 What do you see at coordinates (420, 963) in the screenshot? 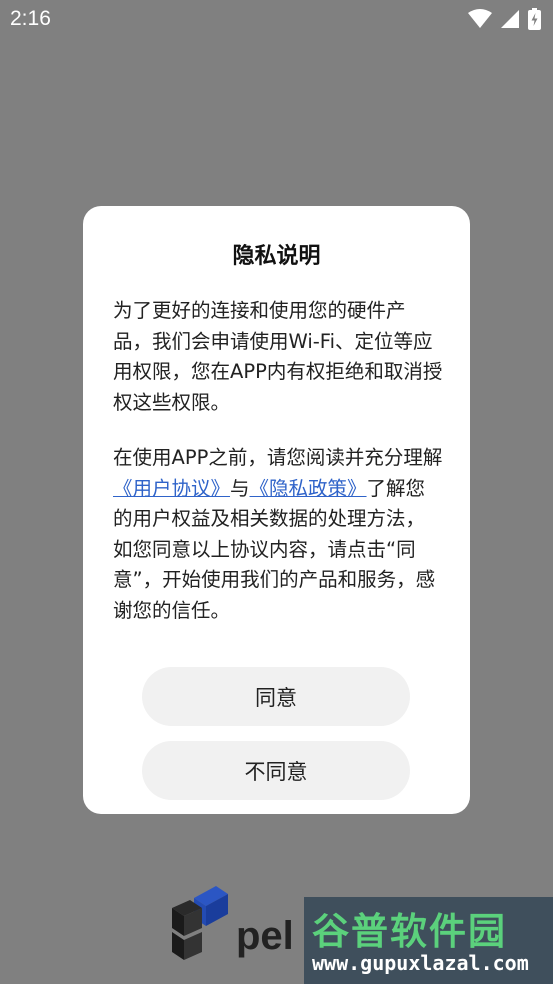
I see `watermark-url: www.gupuxlazal.com` at bounding box center [420, 963].